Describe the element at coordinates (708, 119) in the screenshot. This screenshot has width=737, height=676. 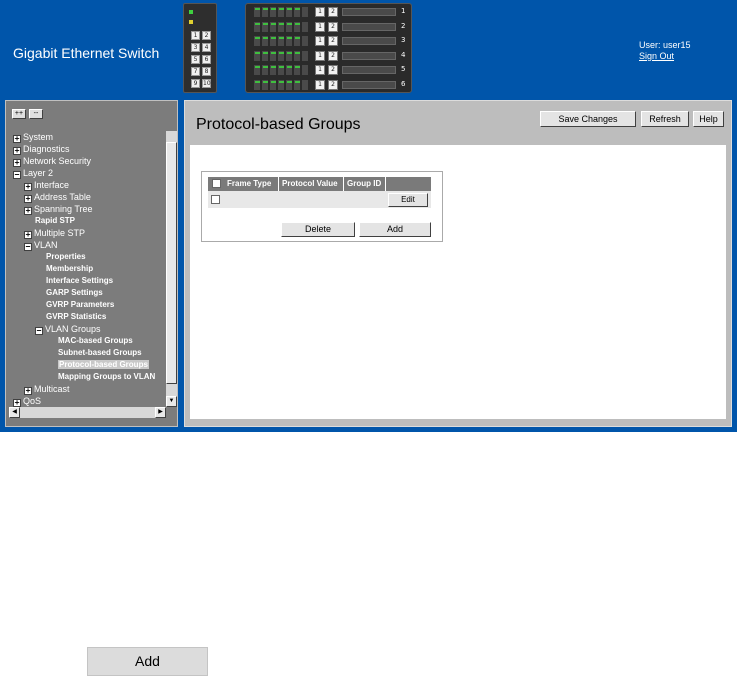
I see `help-button: Help` at that location.